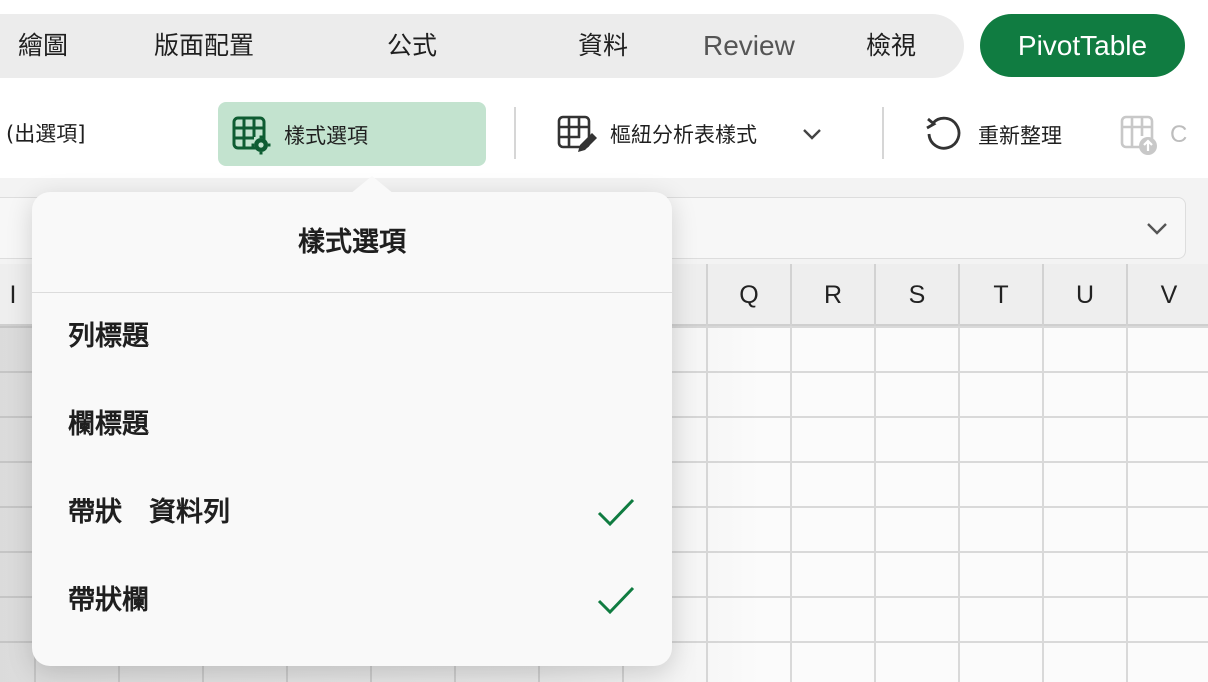 This screenshot has width=1208, height=682. I want to click on table-pencil-icon, so click(577, 134).